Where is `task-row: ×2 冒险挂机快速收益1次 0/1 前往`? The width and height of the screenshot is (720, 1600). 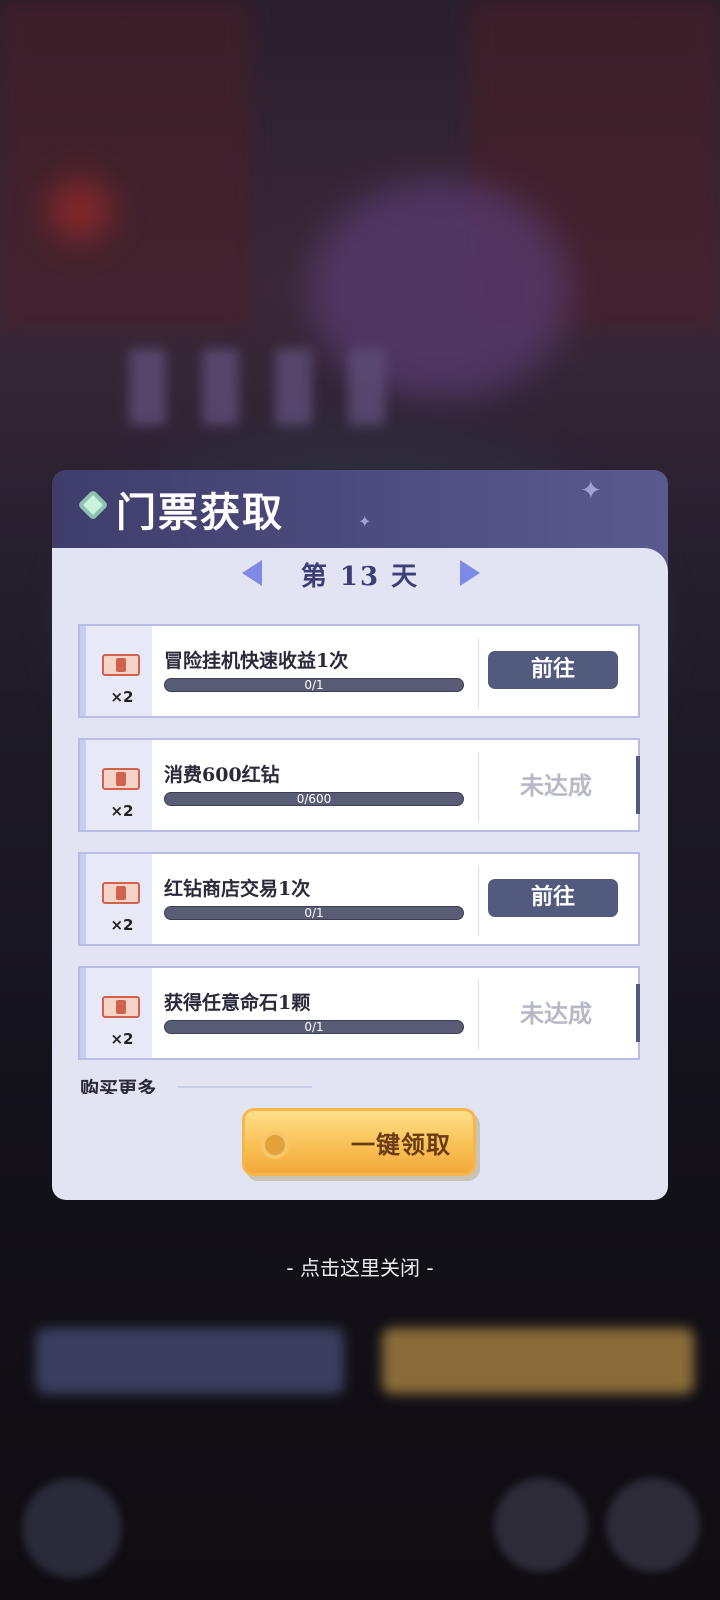 task-row: ×2 冒险挂机快速收益1次 0/1 前往 is located at coordinates (359, 671).